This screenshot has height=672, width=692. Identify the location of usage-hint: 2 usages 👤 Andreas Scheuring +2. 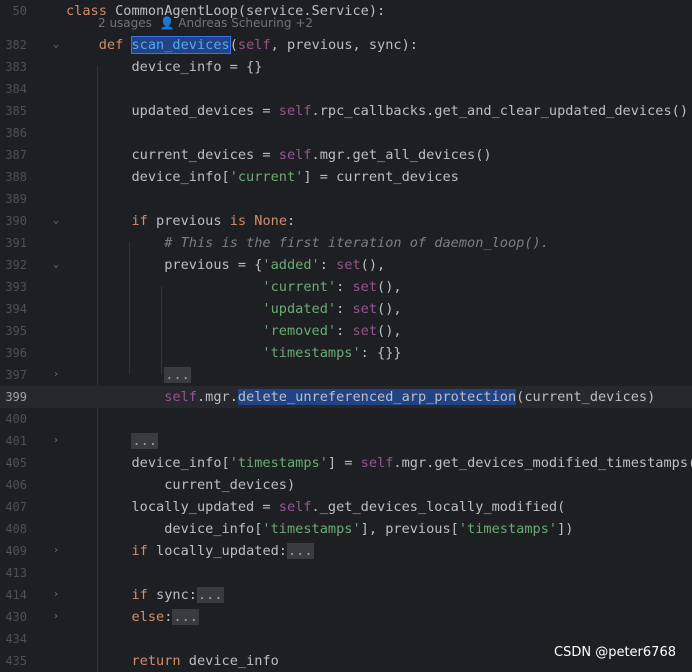
(346, 23).